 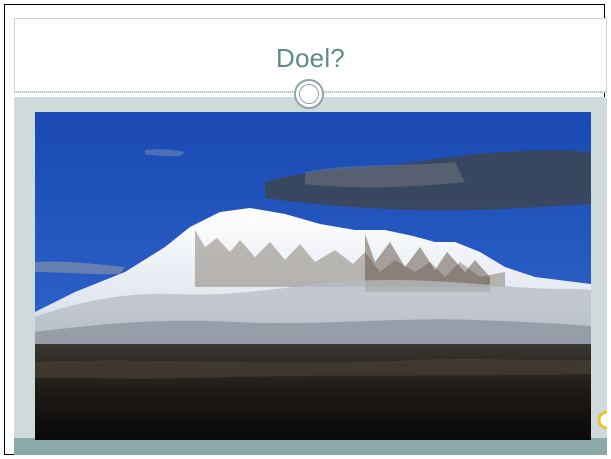 What do you see at coordinates (310, 58) in the screenshot?
I see `slide-title: Doel?` at bounding box center [310, 58].